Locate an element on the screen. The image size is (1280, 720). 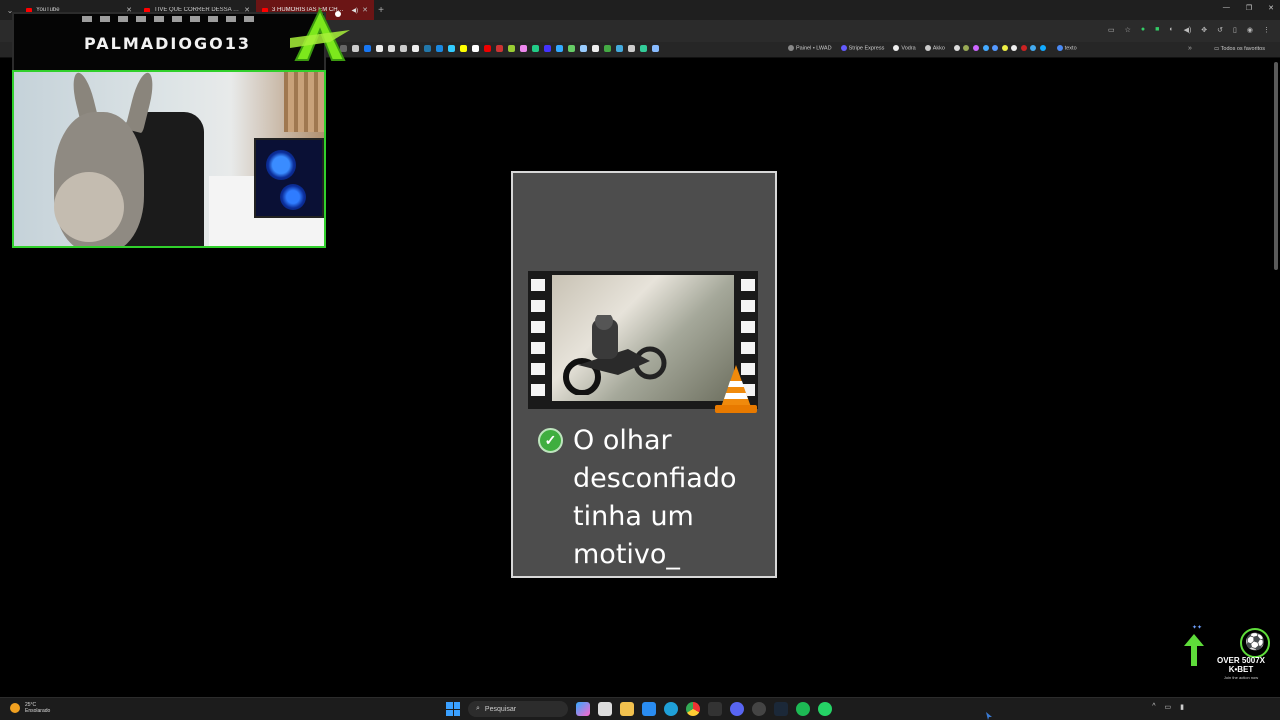
motorcycle-image is located at coordinates (615, 355).